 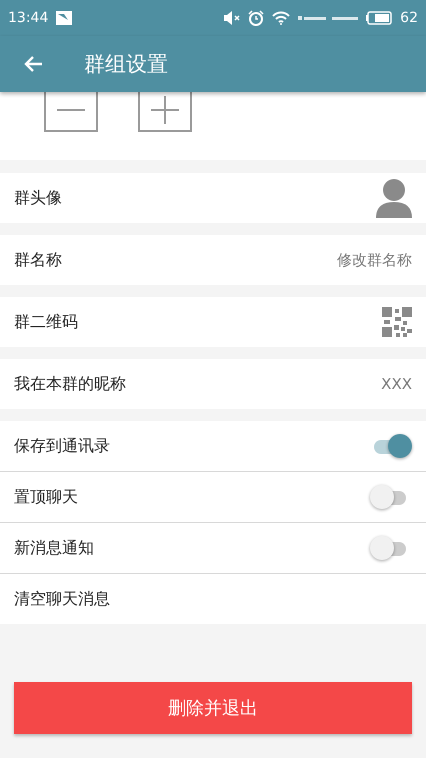 I want to click on settings-row: 保存到通讯录, so click(x=213, y=446).